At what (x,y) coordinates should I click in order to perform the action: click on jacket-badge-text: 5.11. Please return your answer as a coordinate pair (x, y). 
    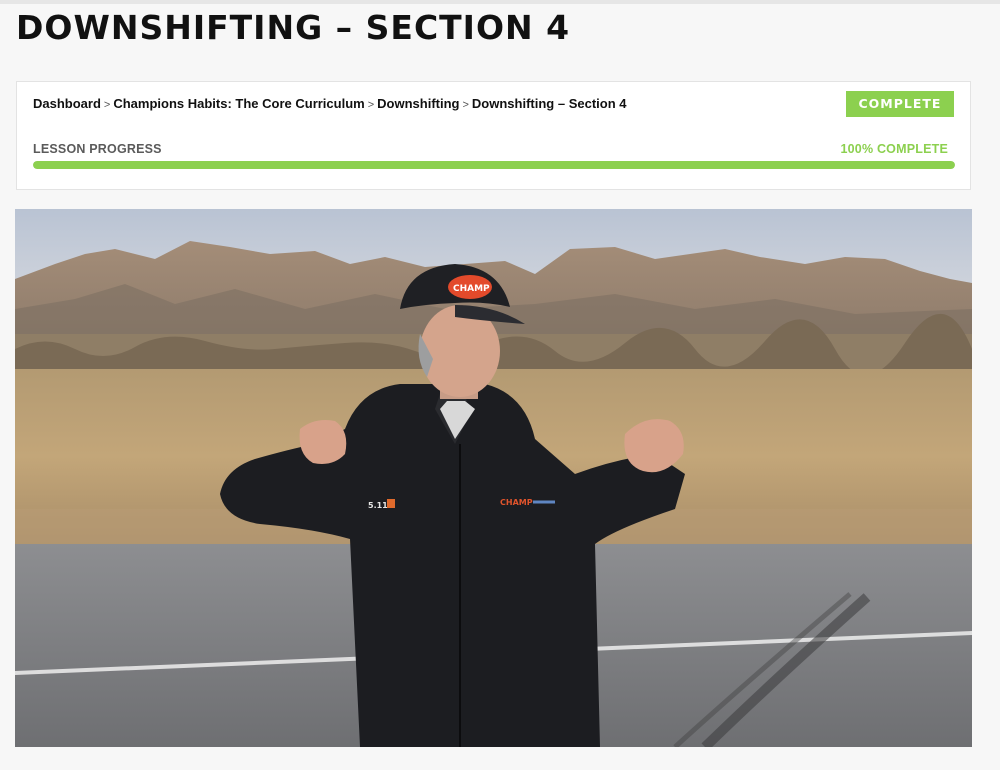
    Looking at the image, I should click on (378, 505).